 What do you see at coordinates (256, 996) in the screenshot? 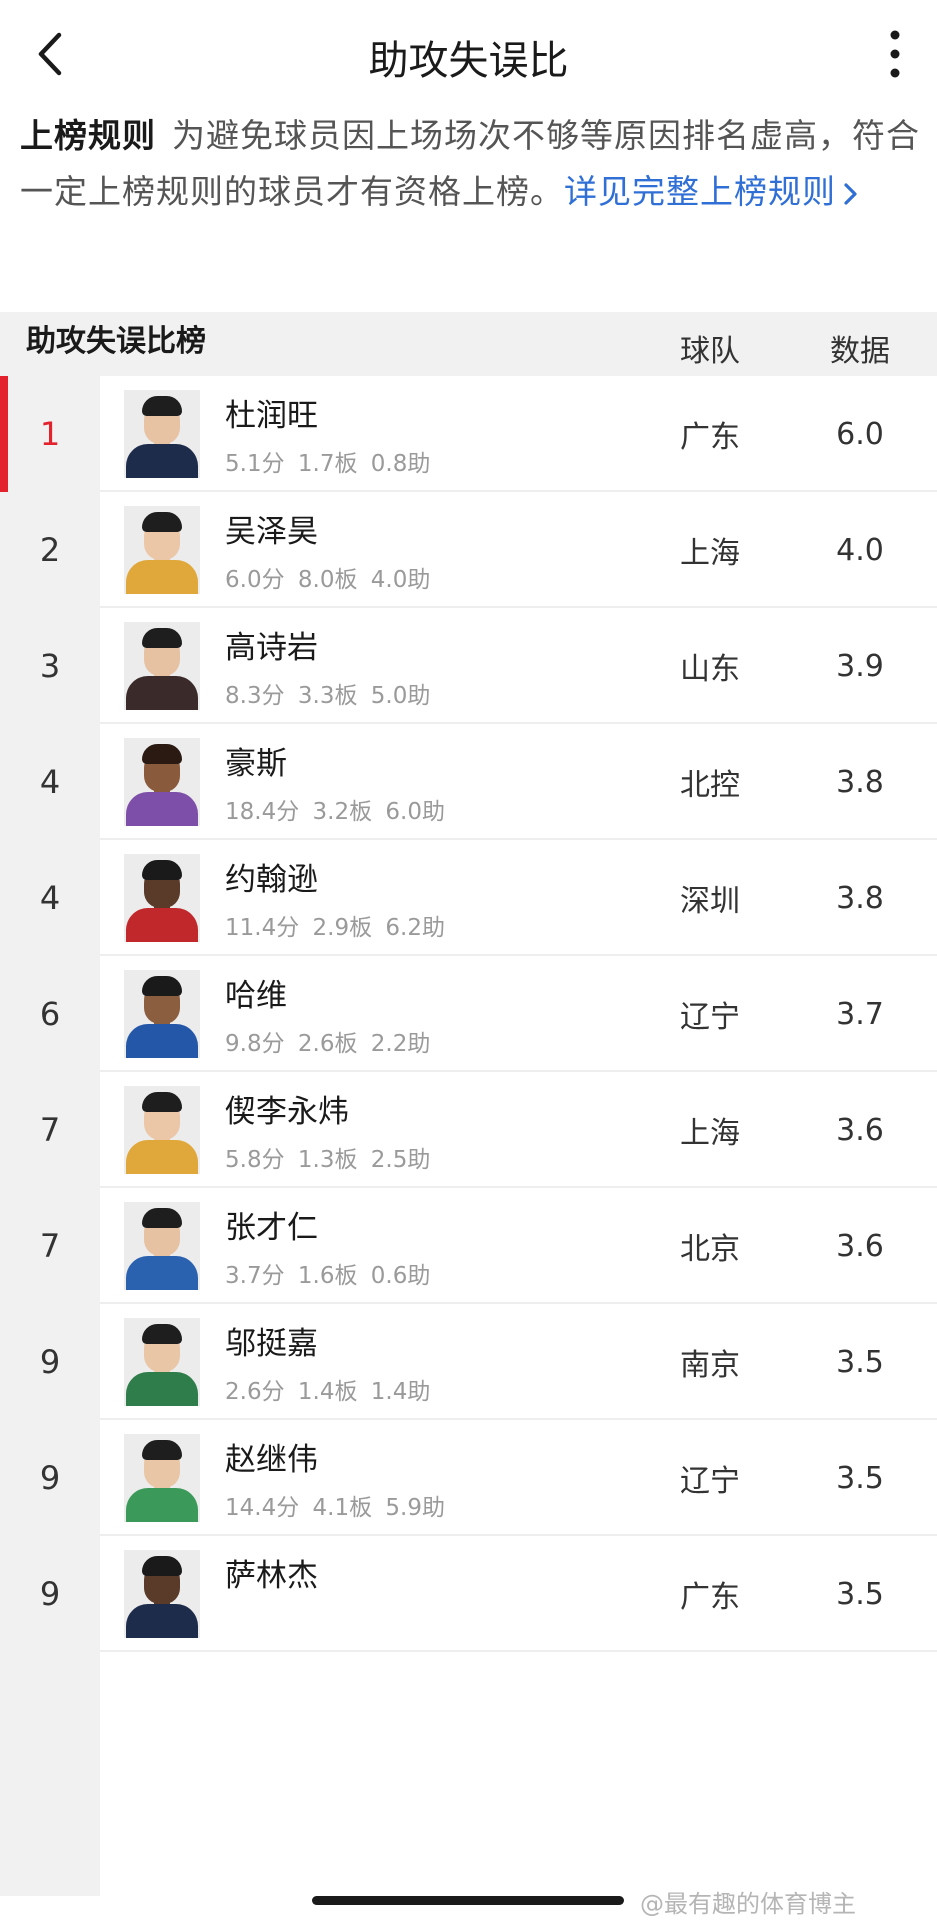
I see `player-name: 哈维` at bounding box center [256, 996].